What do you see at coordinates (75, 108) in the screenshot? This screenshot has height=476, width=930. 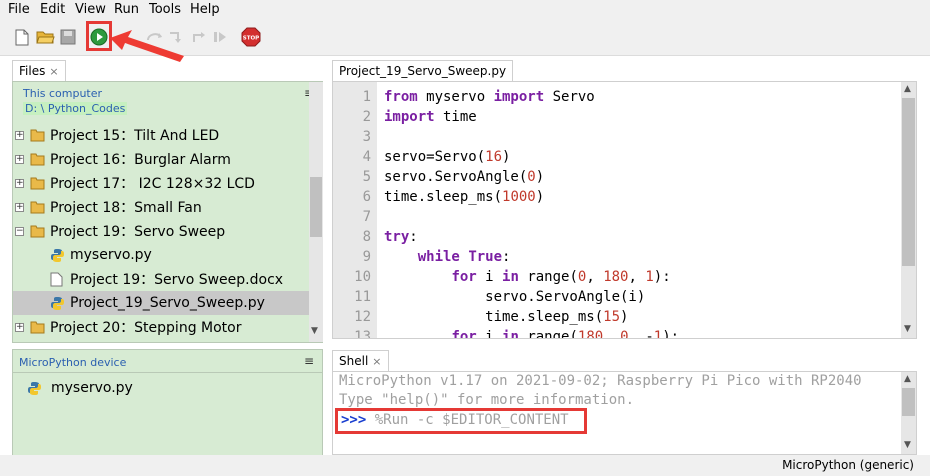 I see `computer-path: D: \ Python_Codes` at bounding box center [75, 108].